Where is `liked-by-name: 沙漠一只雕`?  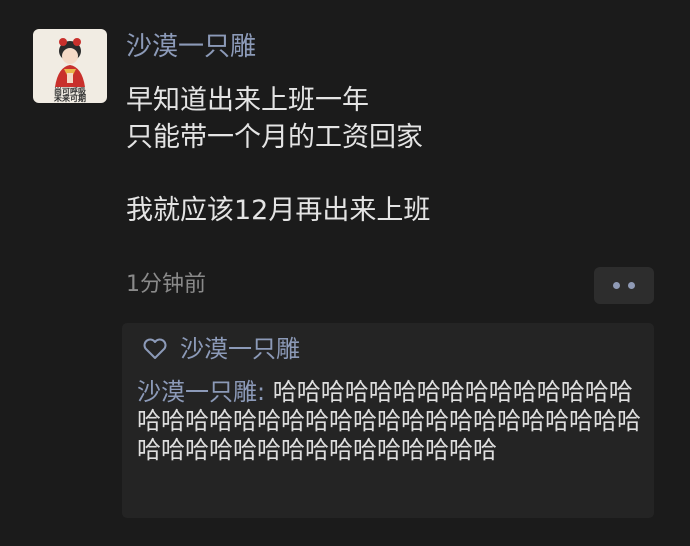 liked-by-name: 沙漠一只雕 is located at coordinates (240, 349).